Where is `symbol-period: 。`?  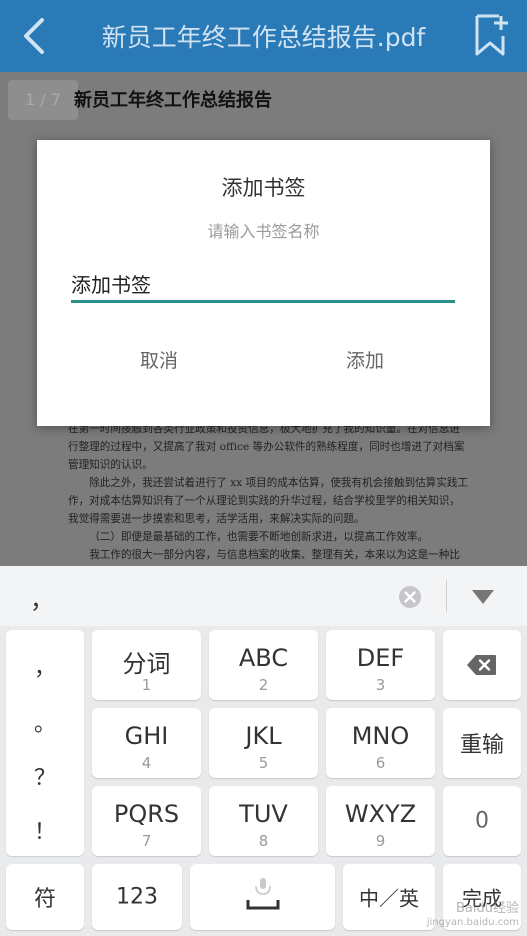 symbol-period: 。 is located at coordinates (45, 722).